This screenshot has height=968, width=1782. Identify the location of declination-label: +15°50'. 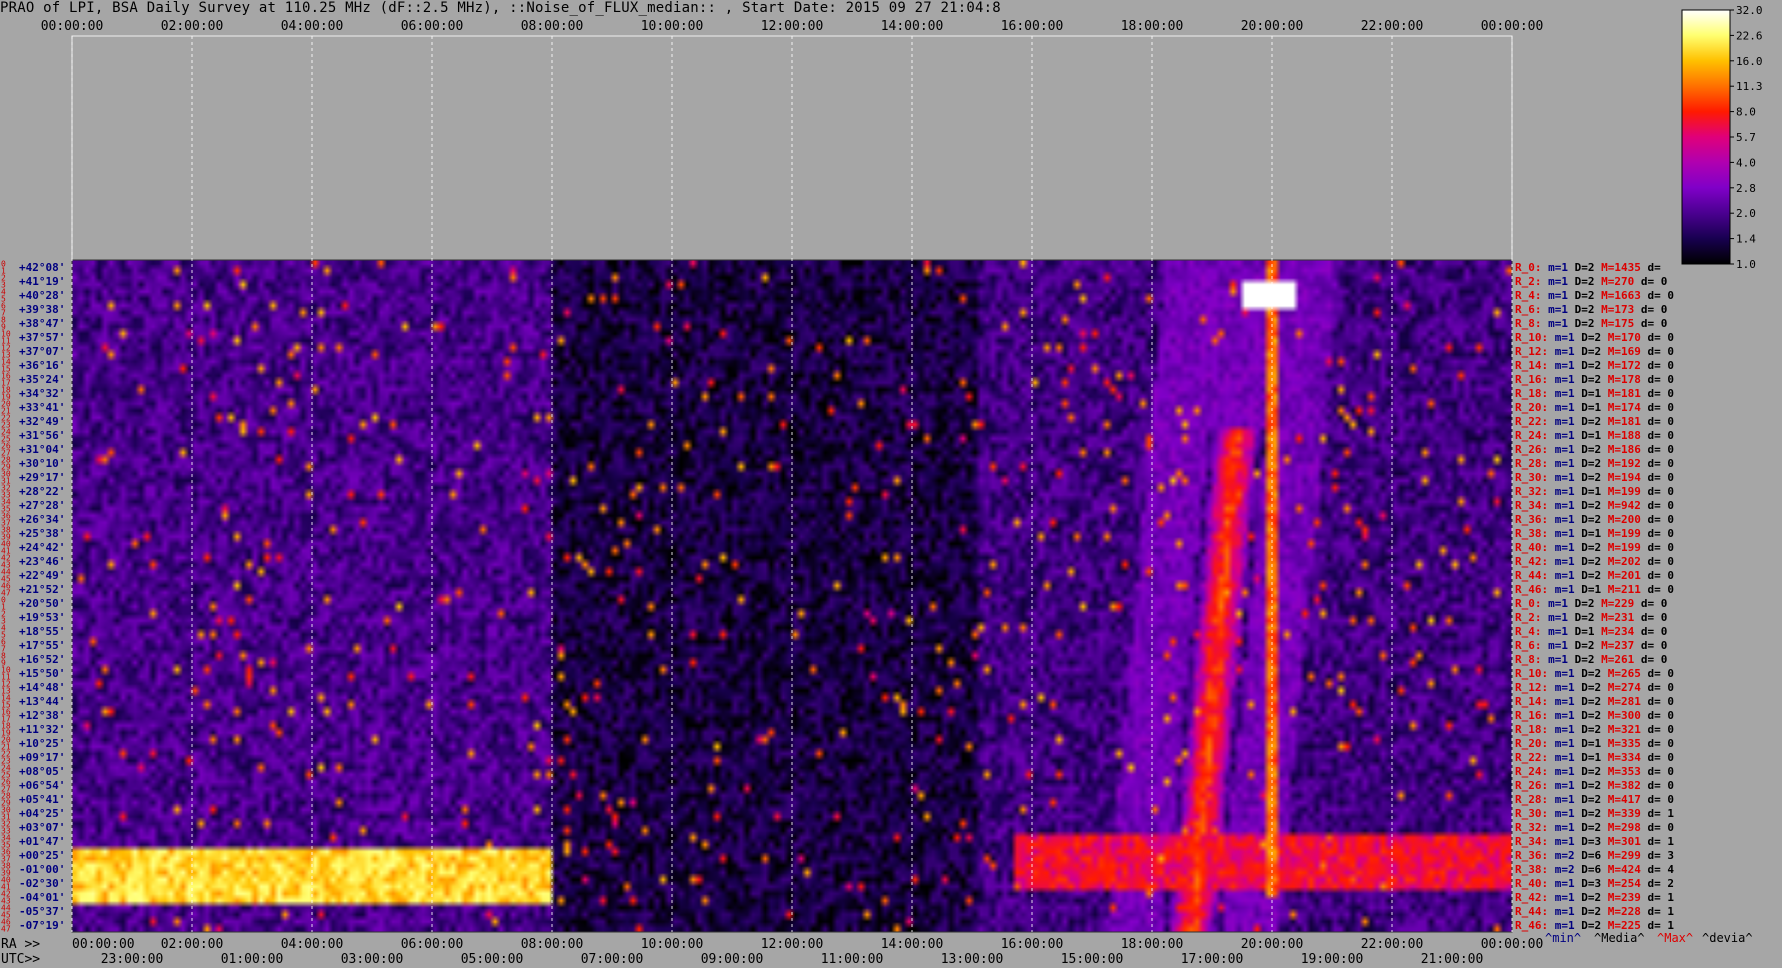
(42, 673).